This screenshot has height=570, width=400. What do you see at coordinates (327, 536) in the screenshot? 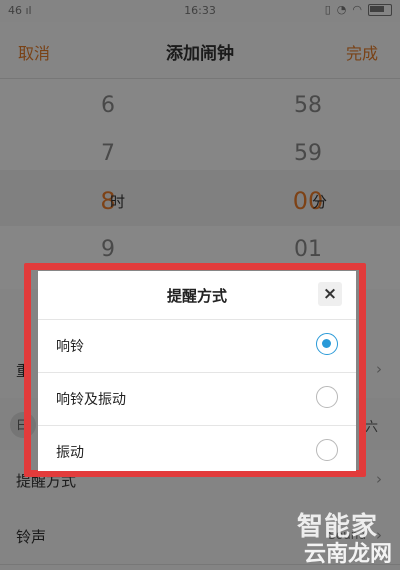
I see `watermark: 智能家 云南龙网` at bounding box center [327, 536].